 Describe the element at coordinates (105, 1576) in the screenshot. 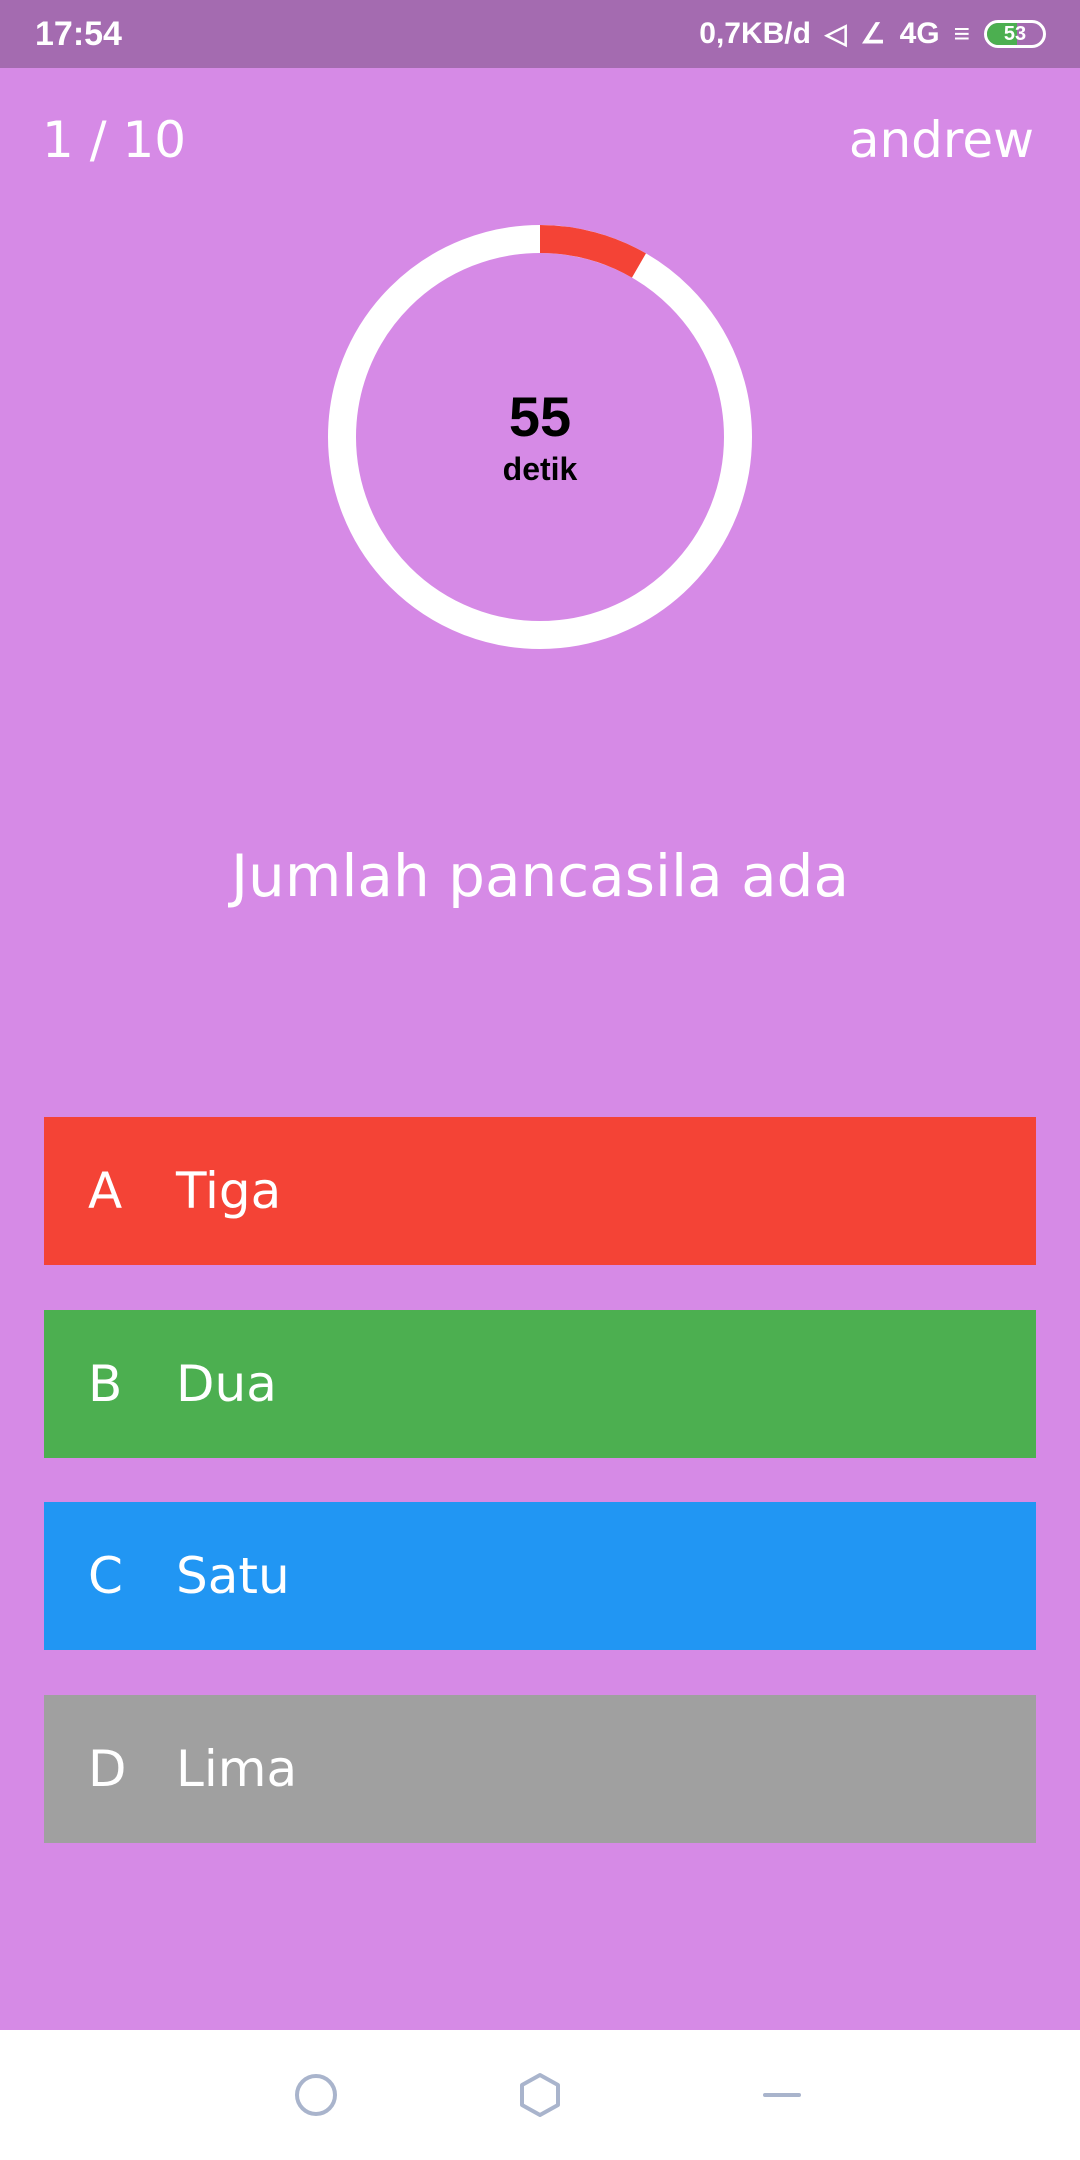

I see `answer-letter: C` at that location.